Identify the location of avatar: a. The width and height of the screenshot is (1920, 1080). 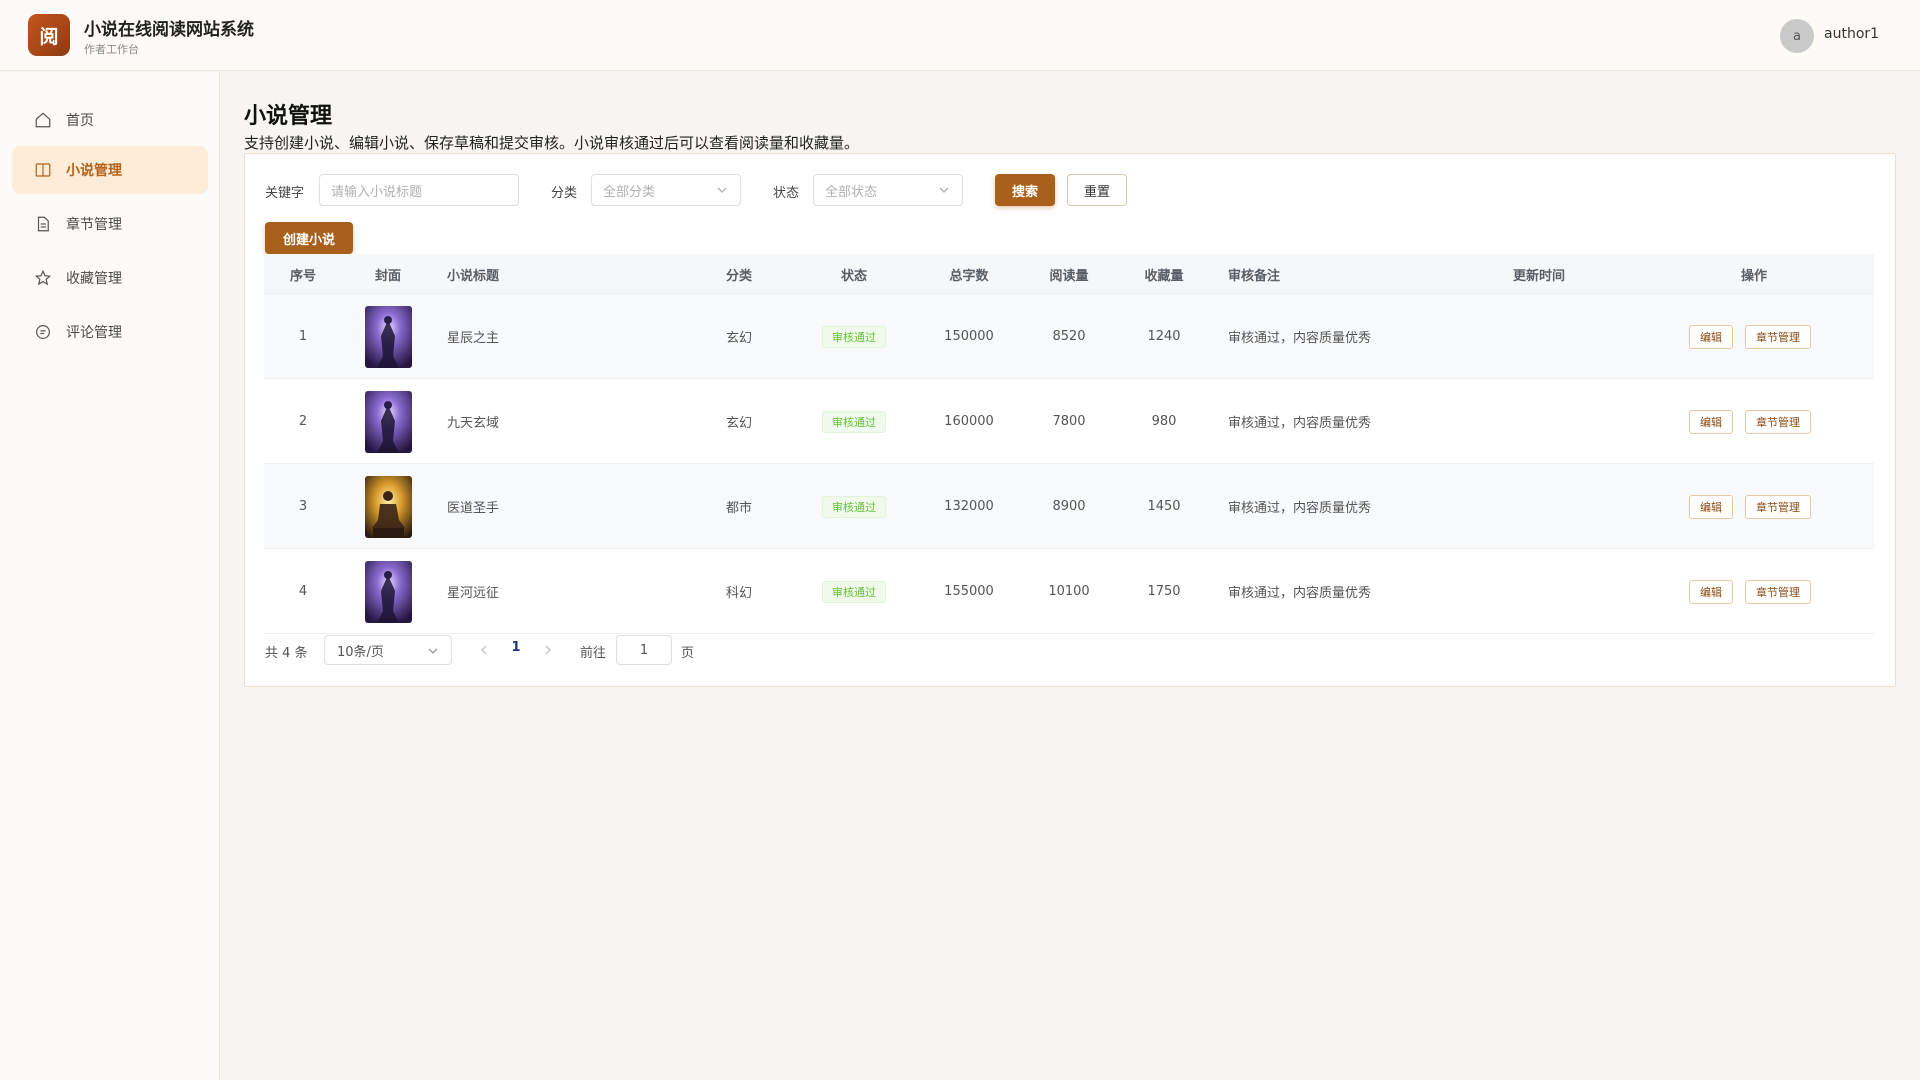
(1797, 36).